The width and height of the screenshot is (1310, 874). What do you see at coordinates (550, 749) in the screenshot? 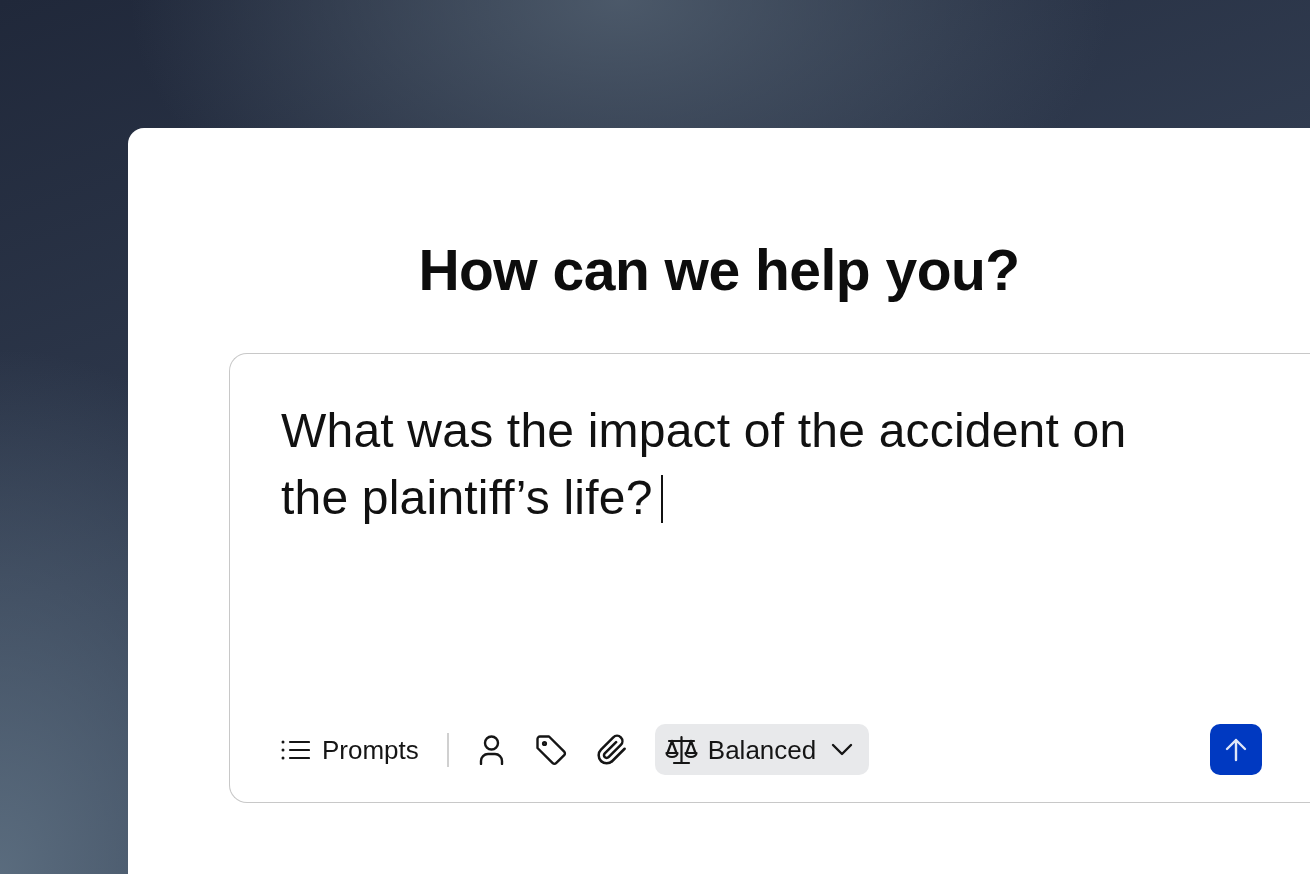
I see `tag-icon` at bounding box center [550, 749].